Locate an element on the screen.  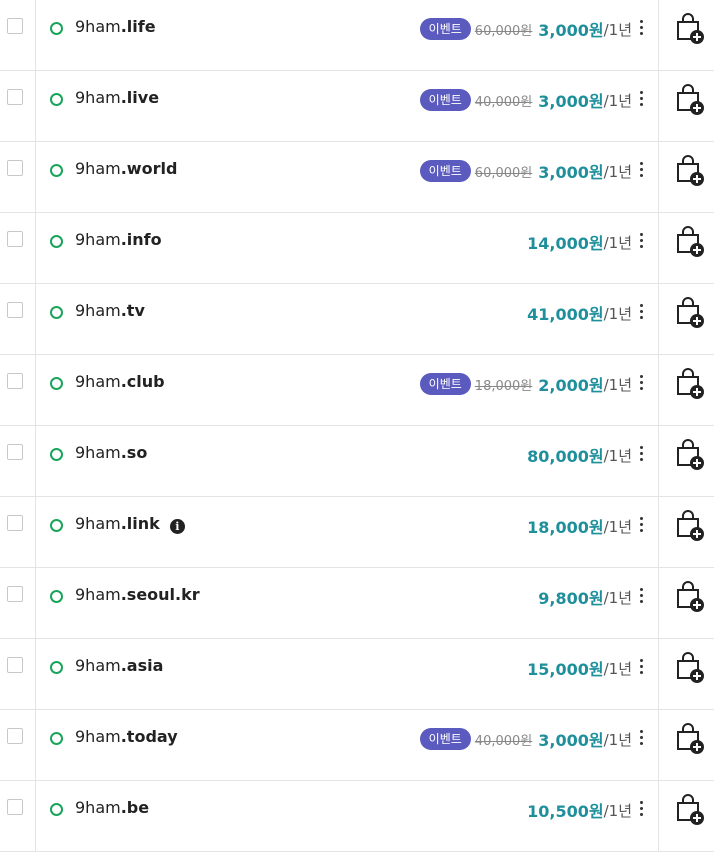
price-area: 14,000원 /1년 is located at coordinates (579, 242).